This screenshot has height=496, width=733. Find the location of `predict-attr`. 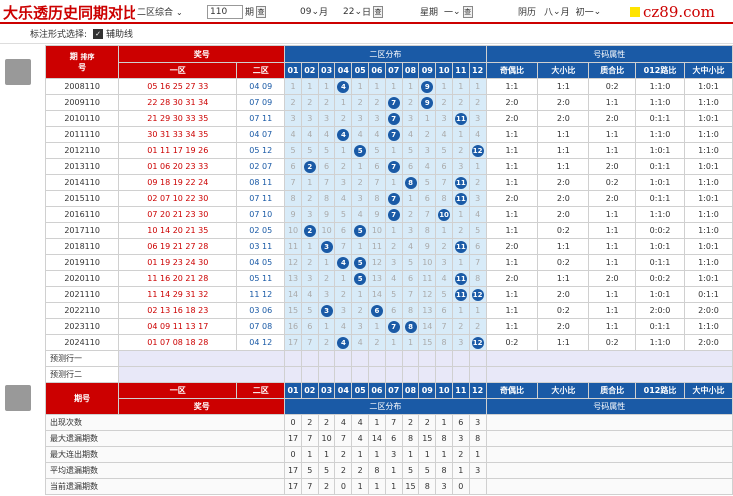

predict-attr is located at coordinates (609, 358).